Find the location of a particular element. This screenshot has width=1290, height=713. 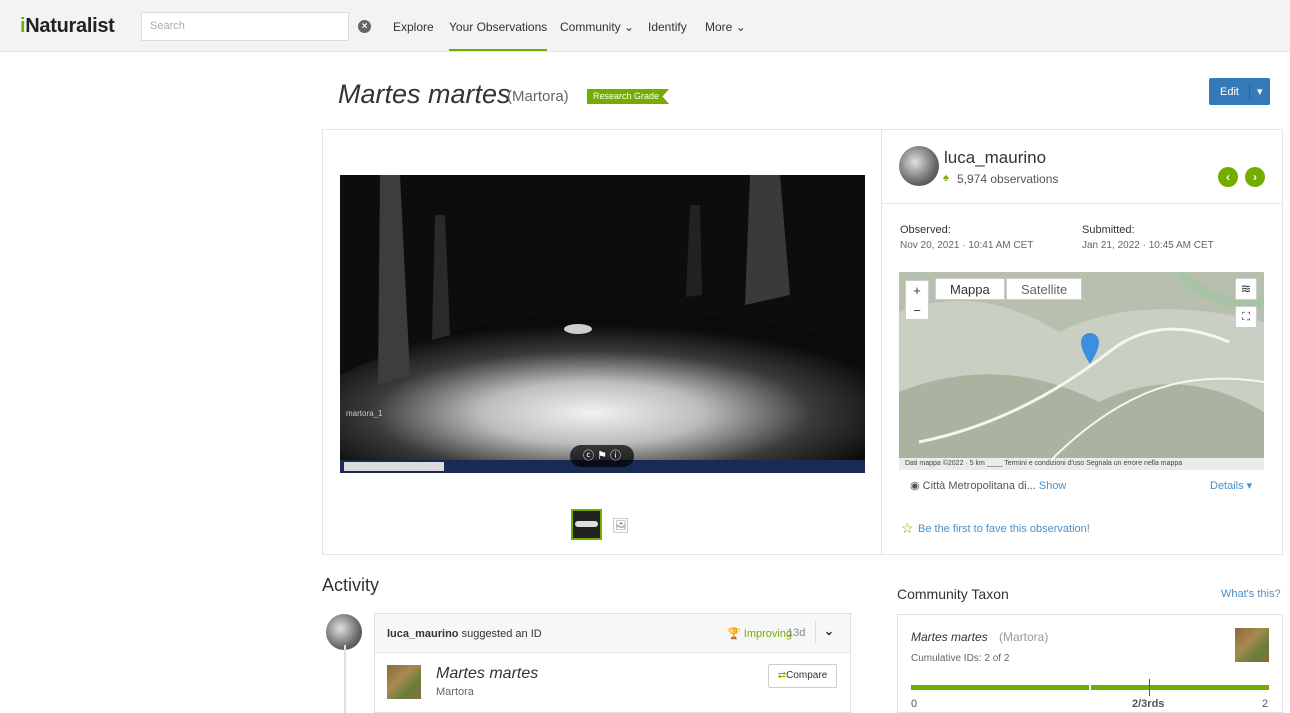

axis-two-thirds: 2/3rds is located at coordinates (1148, 704).